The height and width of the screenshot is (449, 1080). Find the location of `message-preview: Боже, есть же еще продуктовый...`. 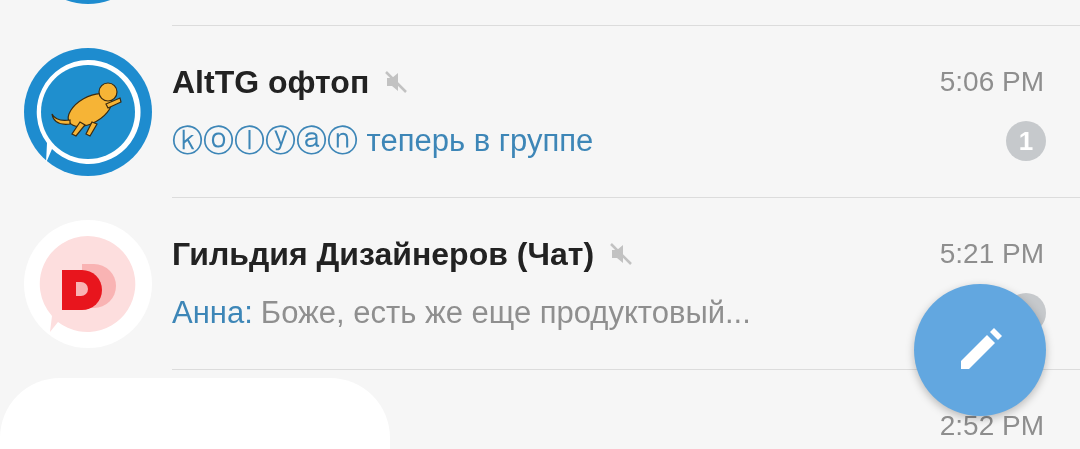

message-preview: Боже, есть же еще продуктовый... is located at coordinates (505, 313).